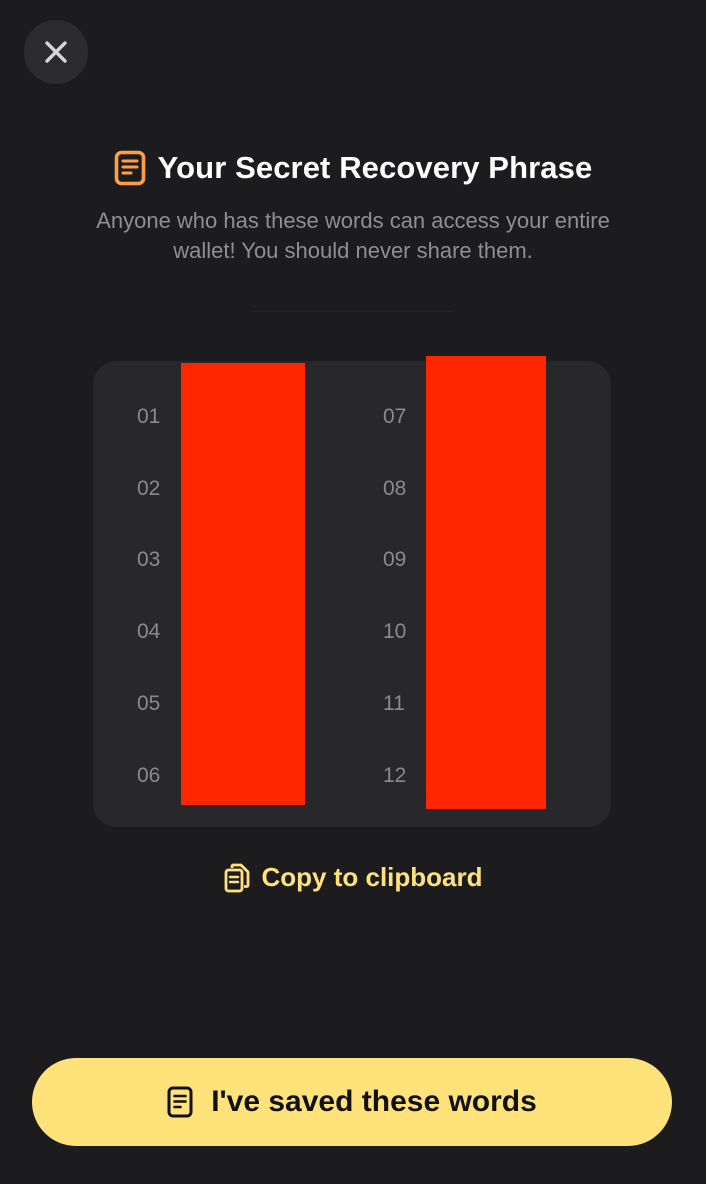 This screenshot has height=1184, width=706. What do you see at coordinates (395, 631) in the screenshot?
I see `word-number: 10` at bounding box center [395, 631].